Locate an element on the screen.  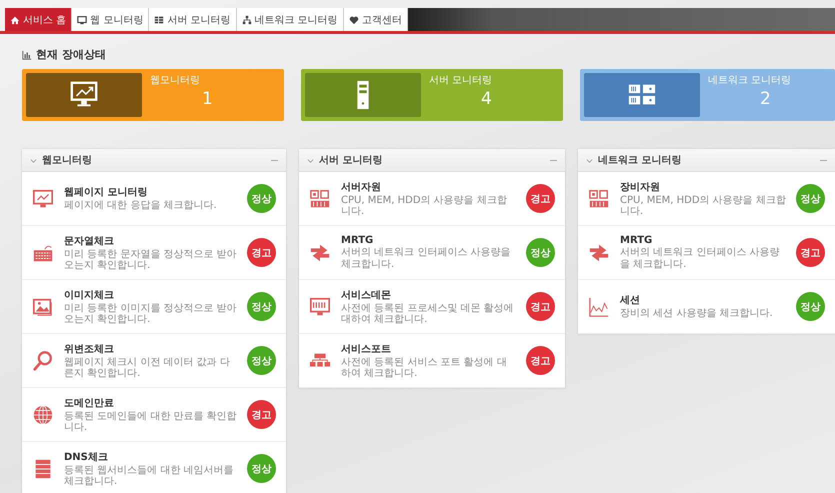
card-title: 서버 모니터링 is located at coordinates (460, 80).